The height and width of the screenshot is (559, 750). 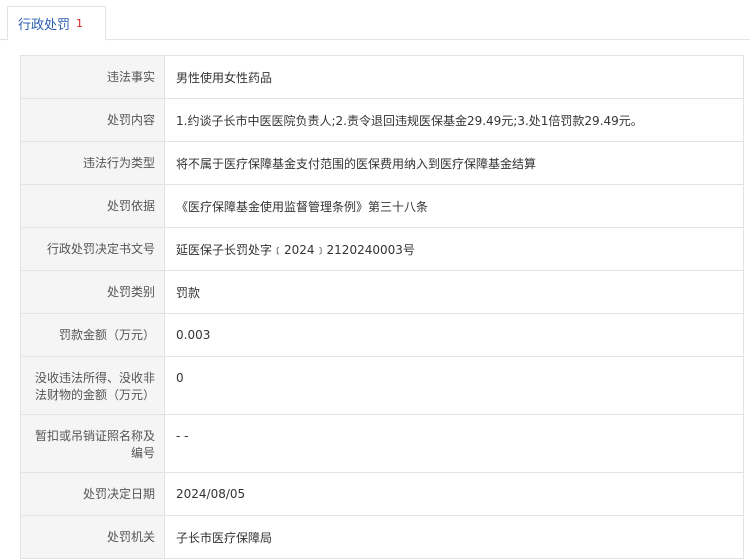 I want to click on table-row-license-suspension: 暂扣或吊销证照名称及编号 - -, so click(x=382, y=443).